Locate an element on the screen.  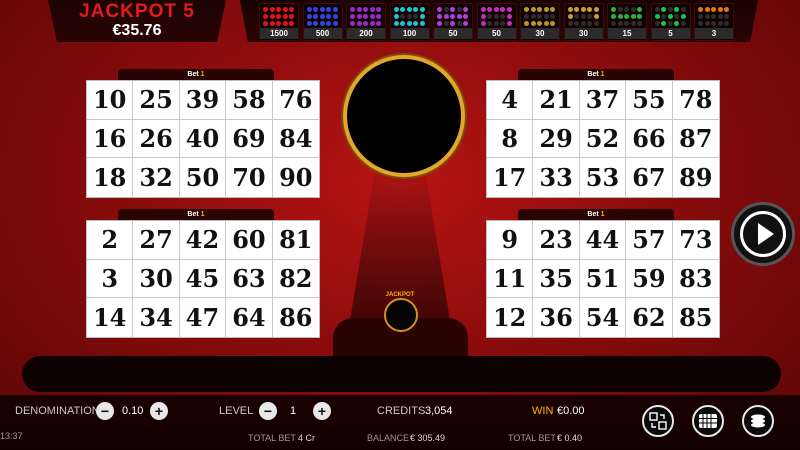
pattern-payout: 30 is located at coordinates (540, 33).